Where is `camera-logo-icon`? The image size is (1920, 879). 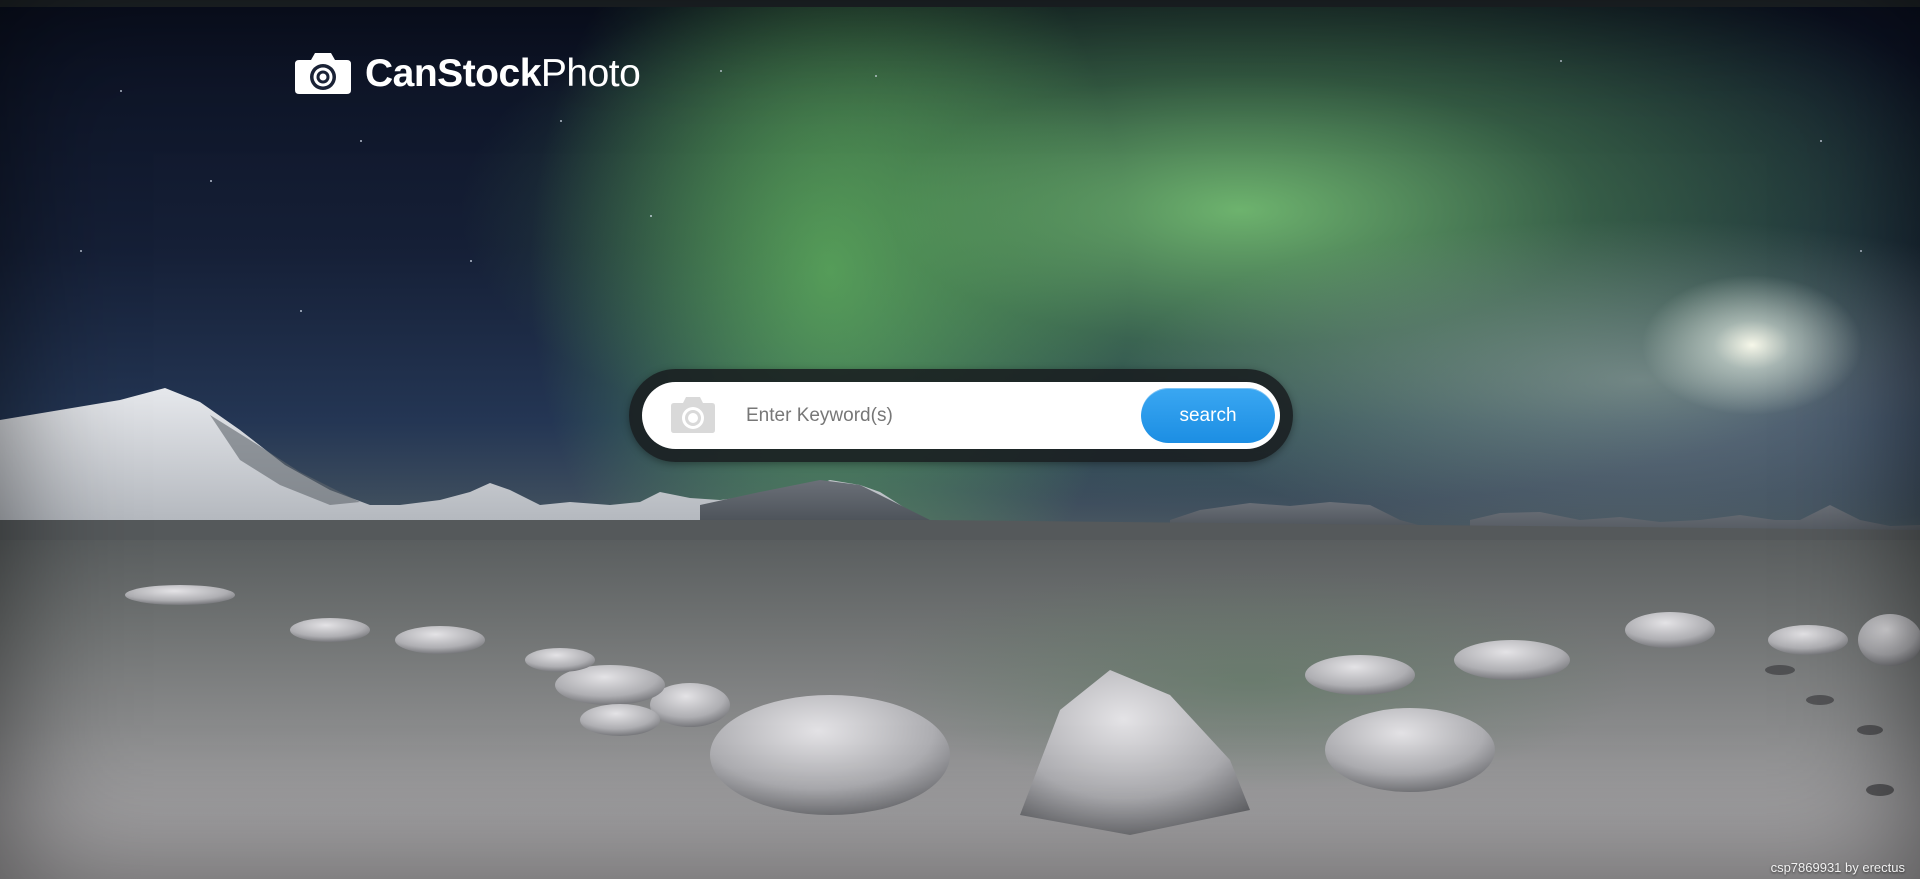
camera-logo-icon is located at coordinates (323, 73).